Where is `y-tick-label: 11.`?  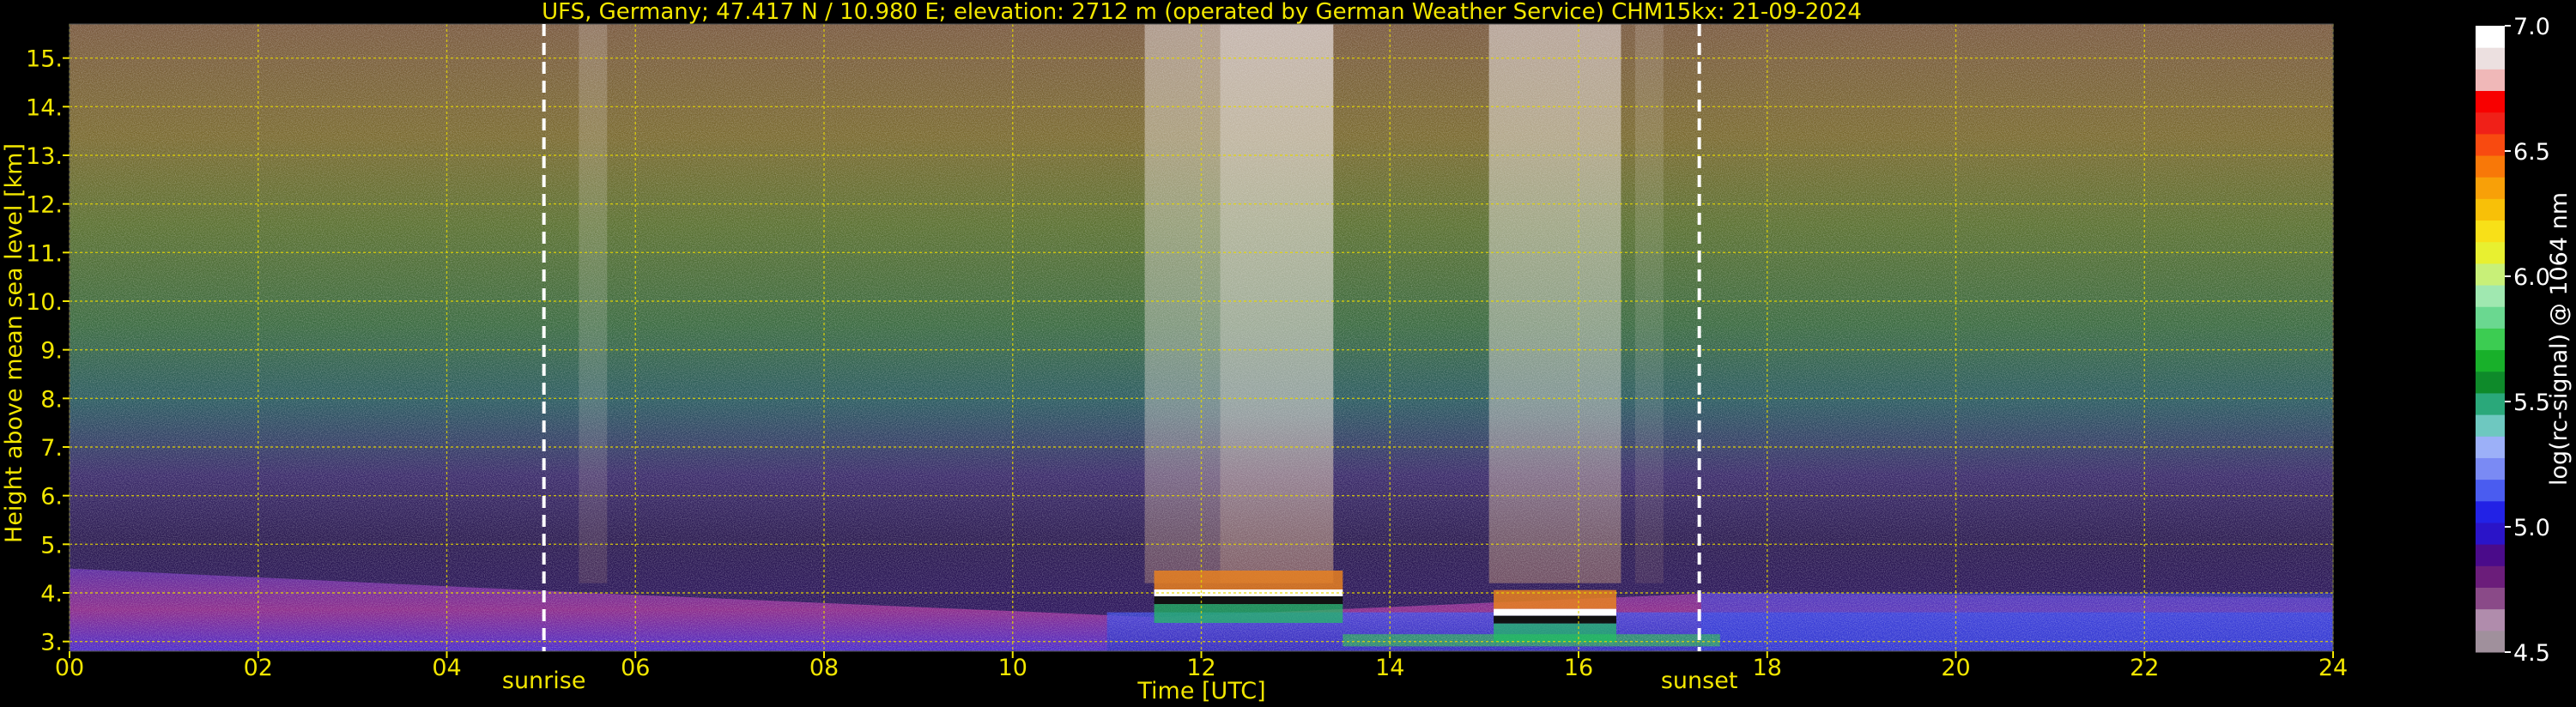
y-tick-label: 11. is located at coordinates (44, 254).